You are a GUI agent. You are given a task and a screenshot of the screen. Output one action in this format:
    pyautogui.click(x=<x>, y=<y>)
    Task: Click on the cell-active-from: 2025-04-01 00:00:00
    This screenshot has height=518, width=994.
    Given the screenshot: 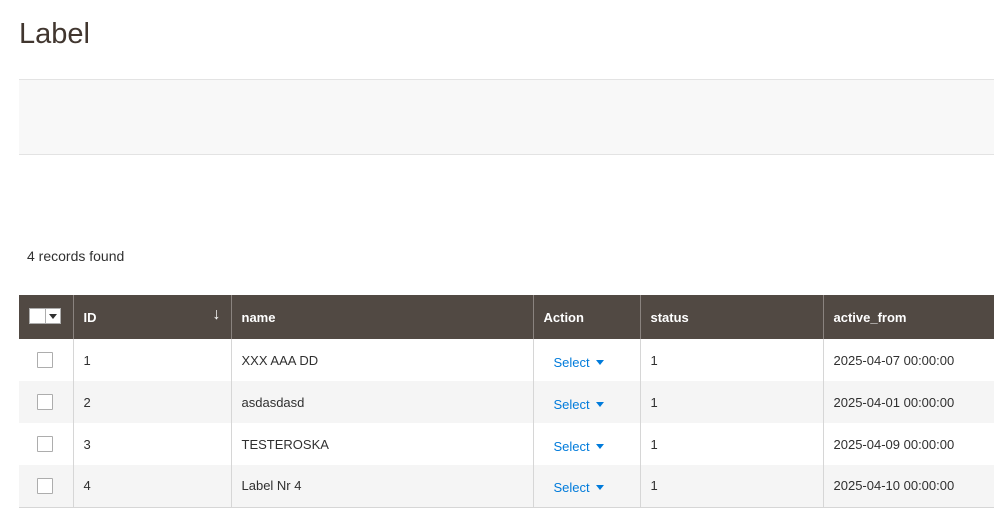 What is the action you would take?
    pyautogui.click(x=894, y=402)
    